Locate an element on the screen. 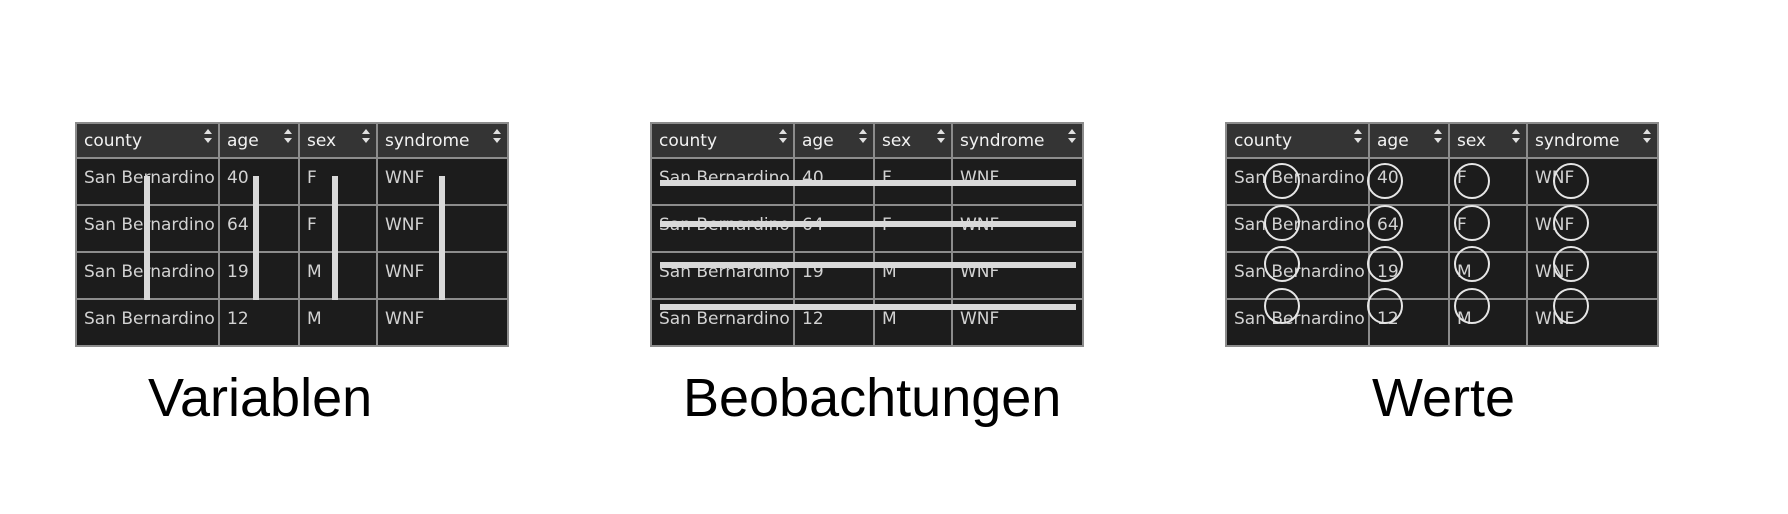  caption-beobachtungen: Beobachtungen is located at coordinates (872, 398).